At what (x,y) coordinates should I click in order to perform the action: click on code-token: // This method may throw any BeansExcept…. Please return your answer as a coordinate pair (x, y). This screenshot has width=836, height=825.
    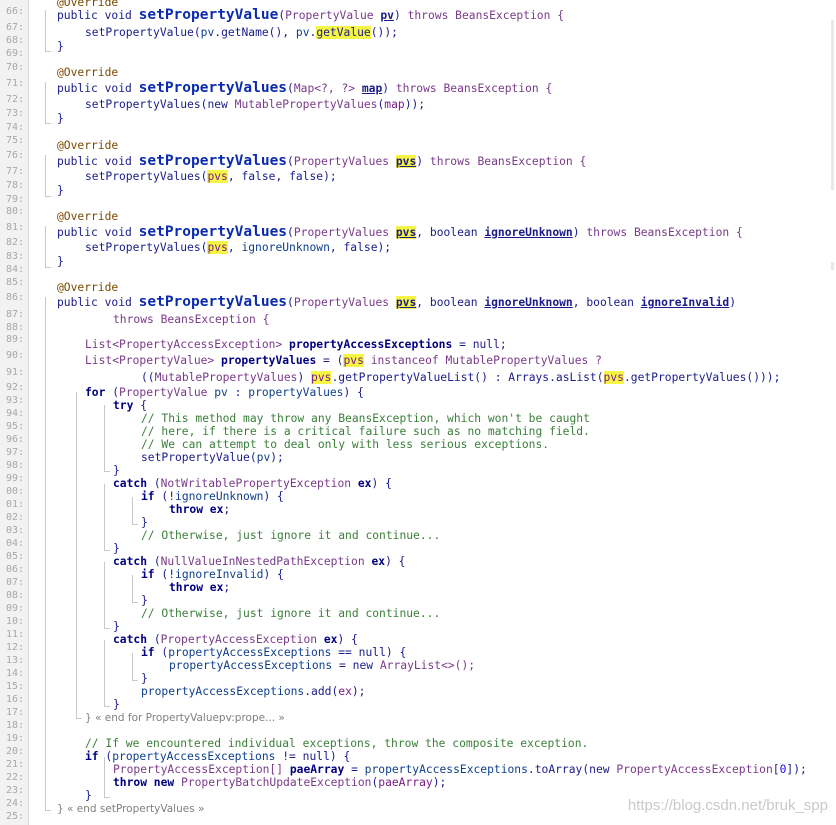
    Looking at the image, I should click on (365, 418).